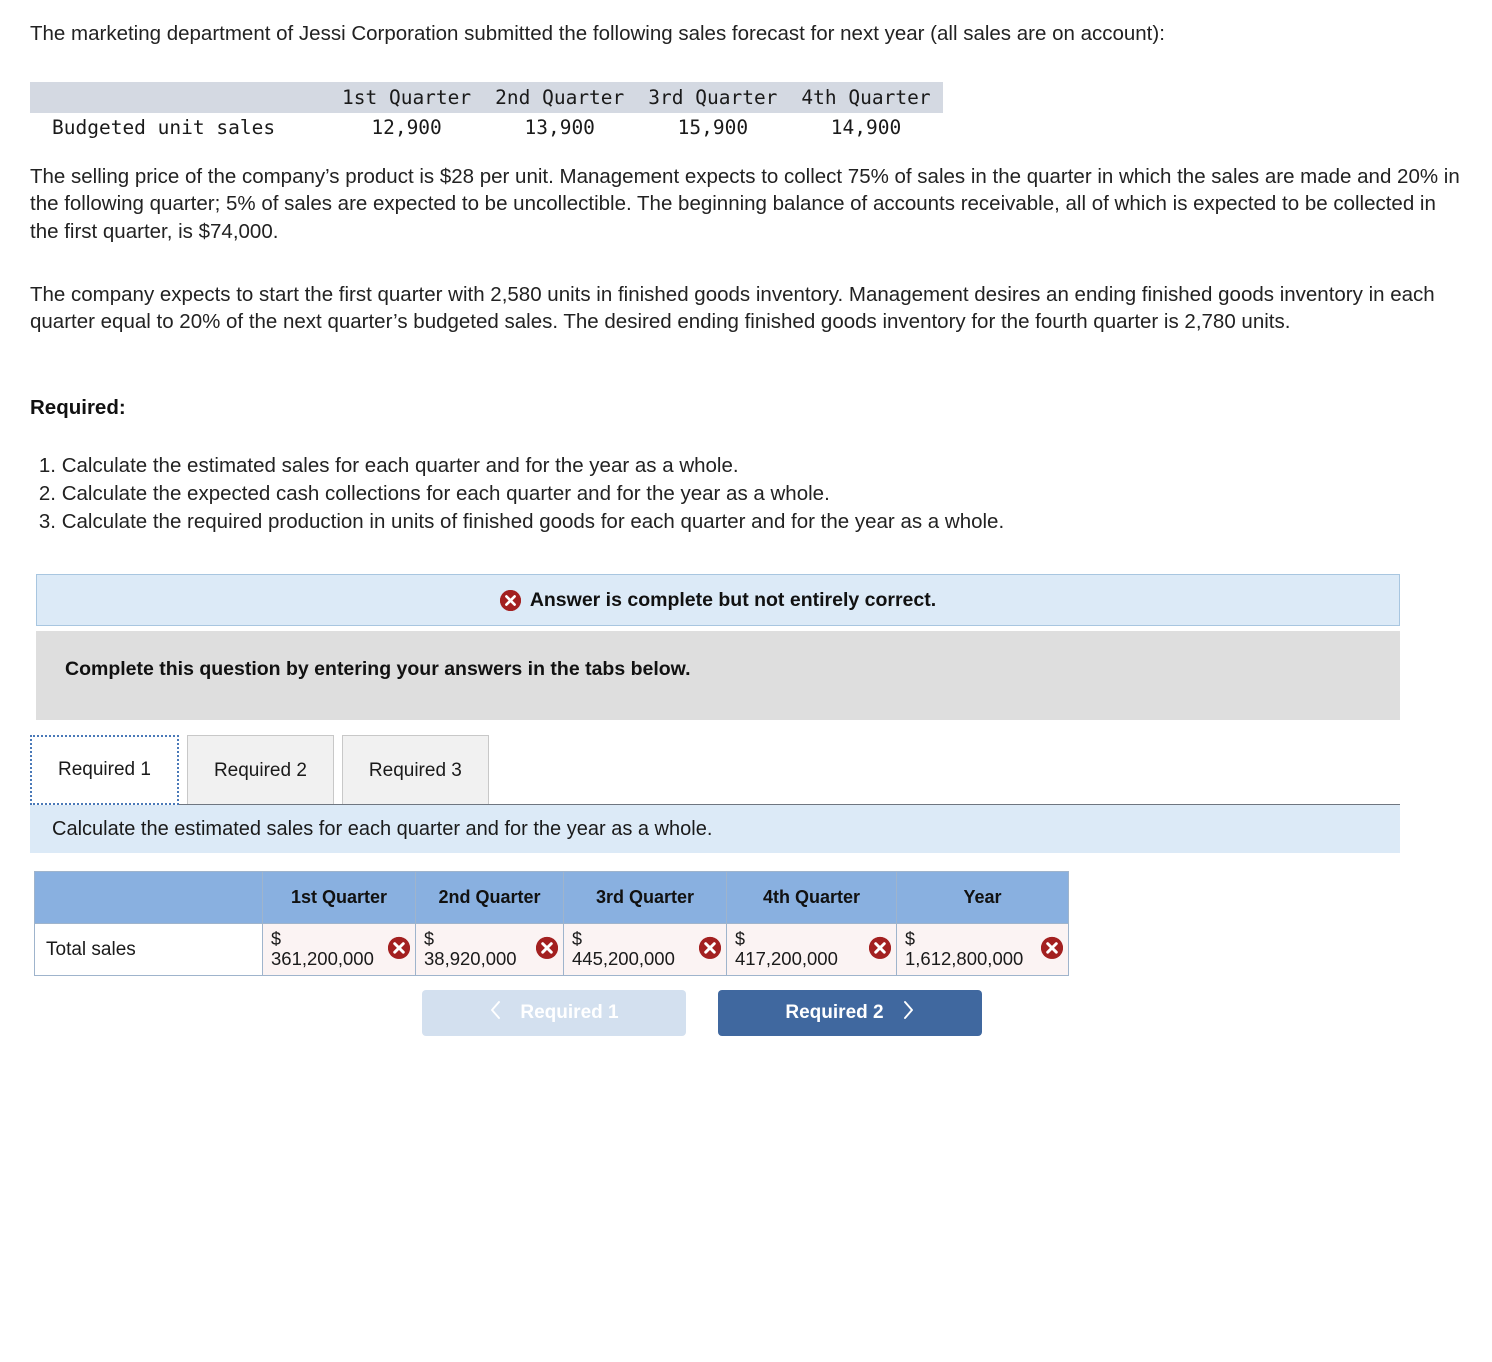 This screenshot has height=1362, width=1492. Describe the element at coordinates (866, 97) in the screenshot. I see `budget-header-q4: 4th Quarter` at that location.